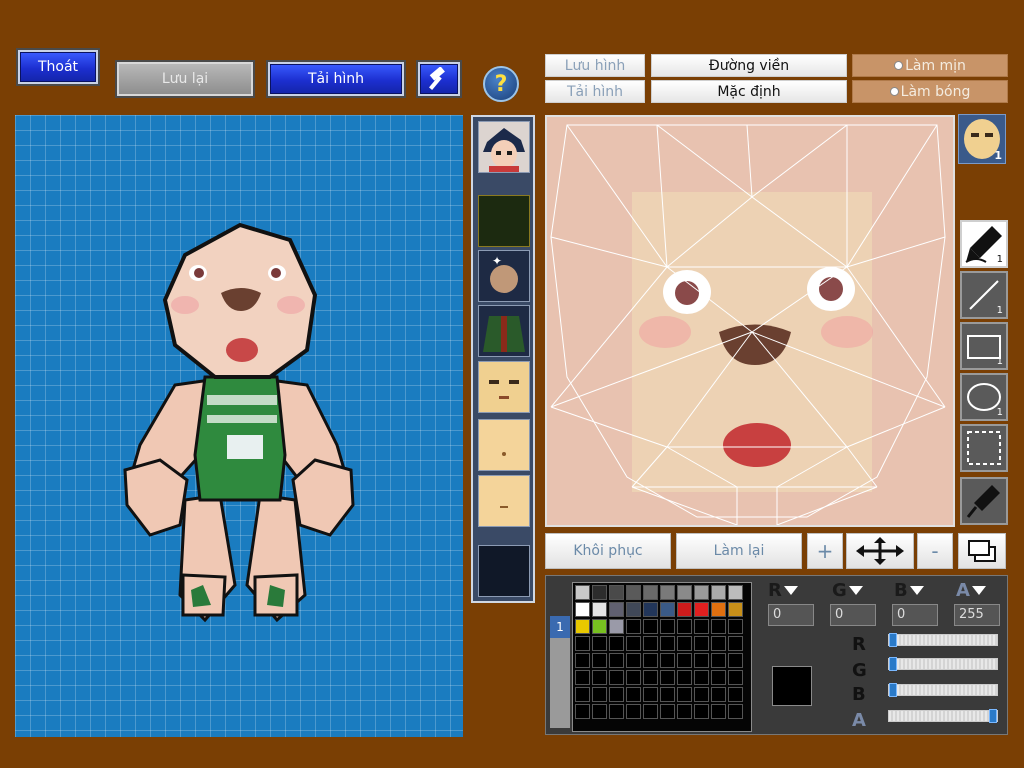 Image resolution: width=1024 pixels, height=768 pixels. Describe the element at coordinates (739, 551) in the screenshot. I see `redo-button: Làm lại` at that location.